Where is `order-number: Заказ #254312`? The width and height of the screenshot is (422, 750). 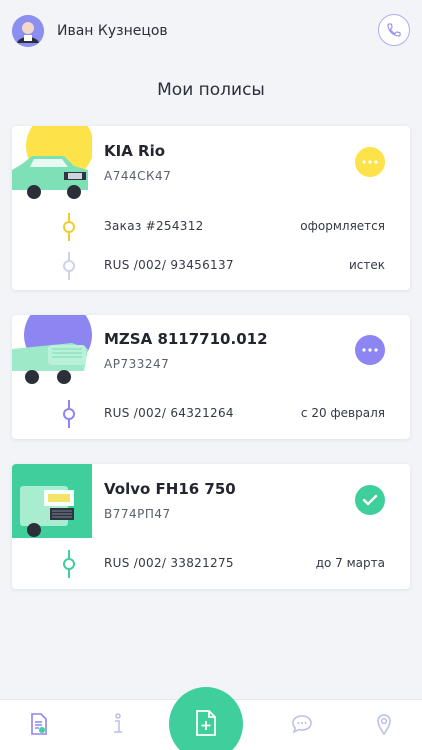 order-number: Заказ #254312 is located at coordinates (154, 226).